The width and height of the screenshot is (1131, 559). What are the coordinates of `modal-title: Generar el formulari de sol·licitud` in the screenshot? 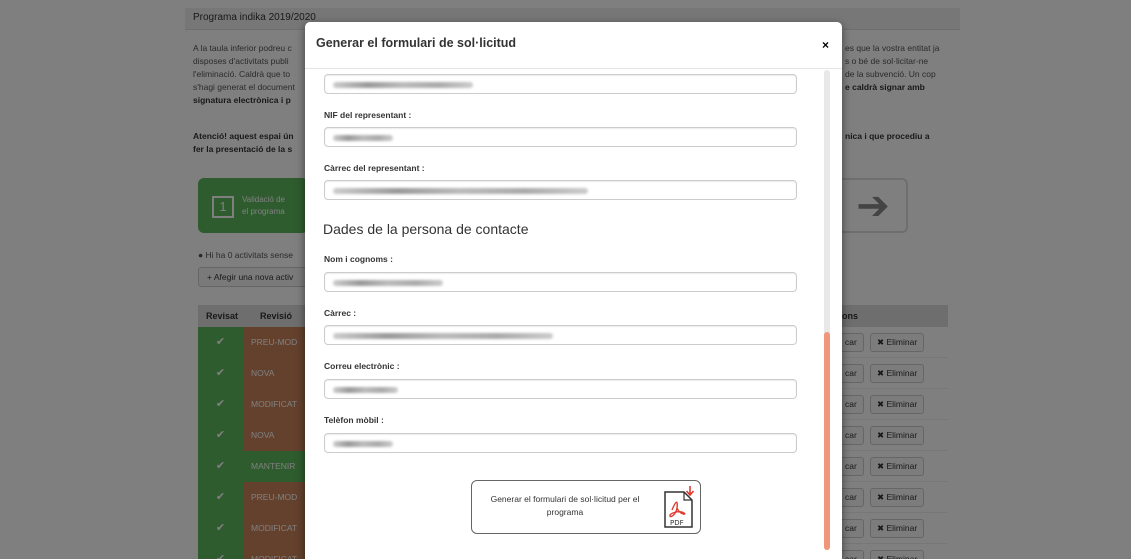 It's located at (416, 43).